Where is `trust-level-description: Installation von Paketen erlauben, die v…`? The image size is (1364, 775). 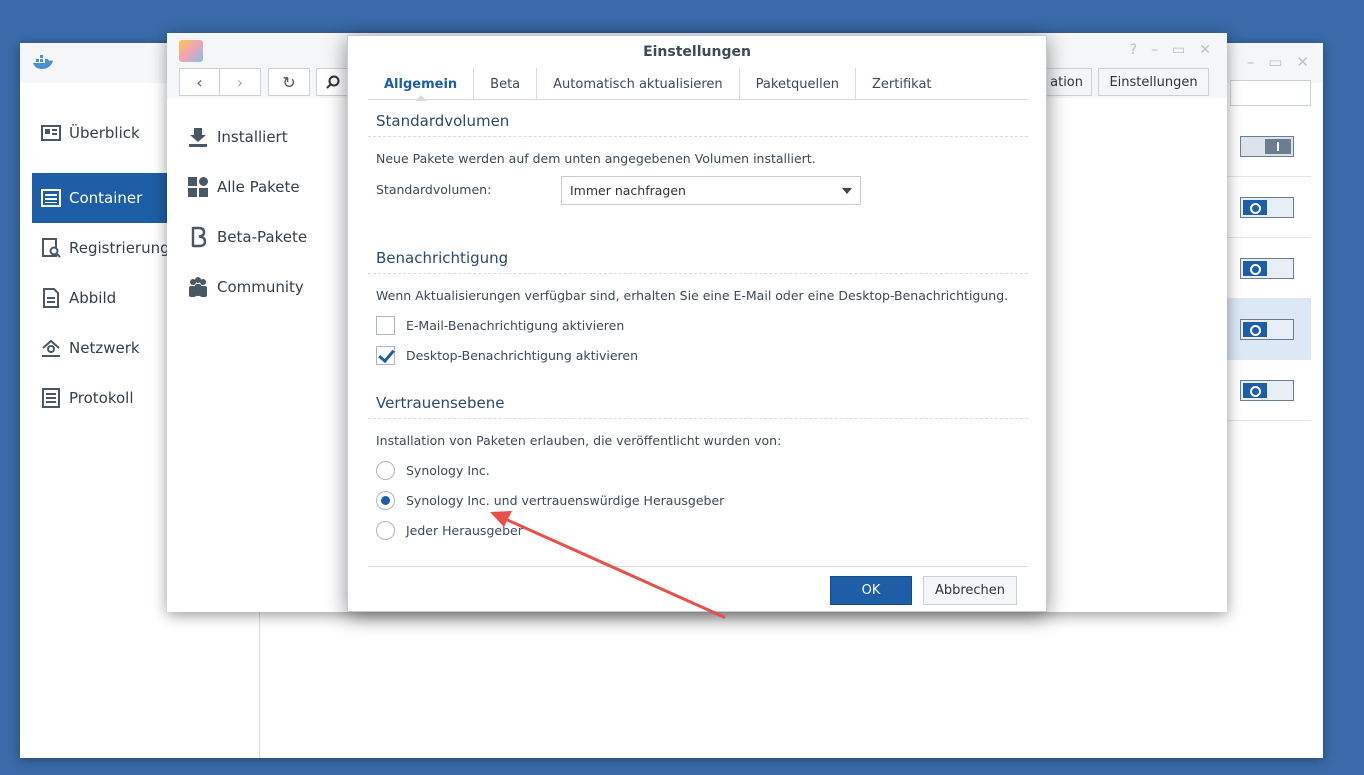
trust-level-description: Installation von Paketen erlauben, die v… is located at coordinates (579, 440).